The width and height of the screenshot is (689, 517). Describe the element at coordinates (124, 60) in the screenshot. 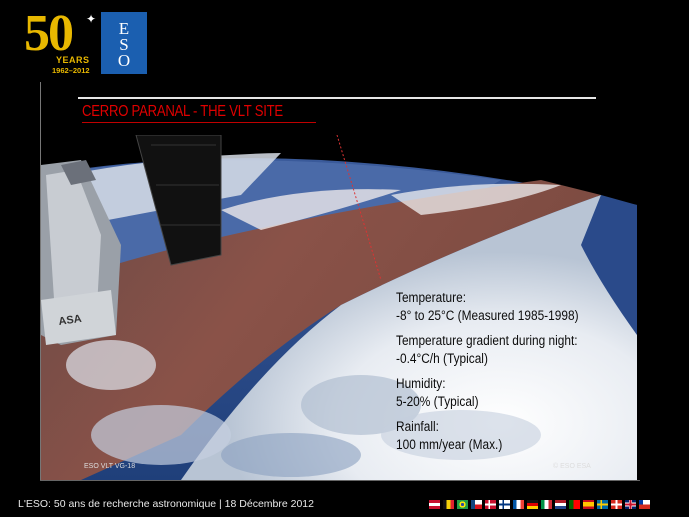

I see `eso-letter-o: O` at that location.